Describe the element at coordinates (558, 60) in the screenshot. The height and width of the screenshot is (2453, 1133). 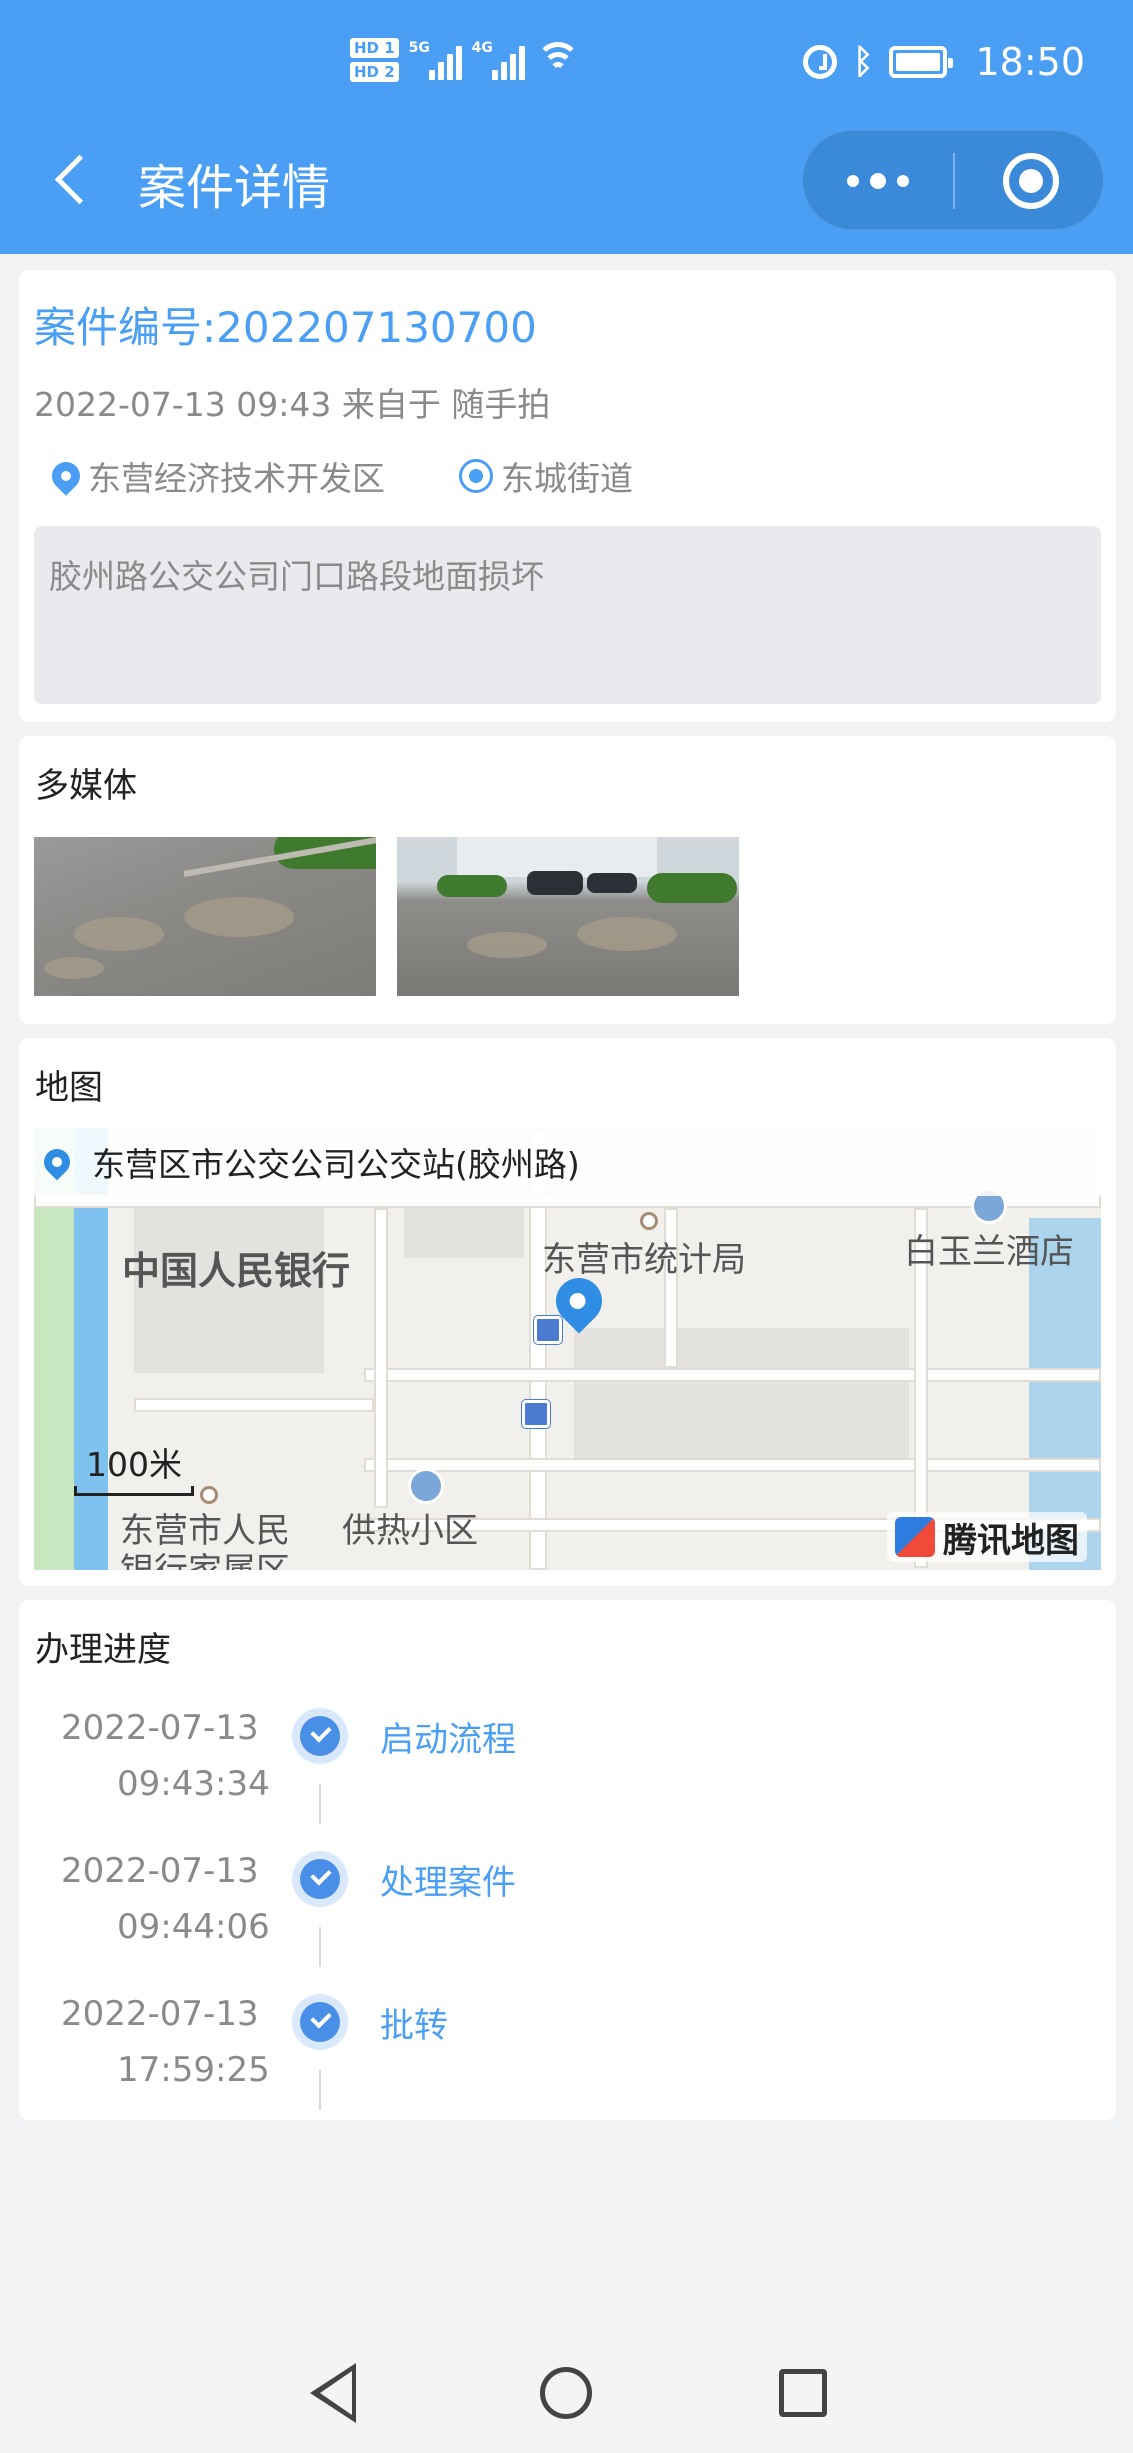
I see `wifi-icon` at that location.